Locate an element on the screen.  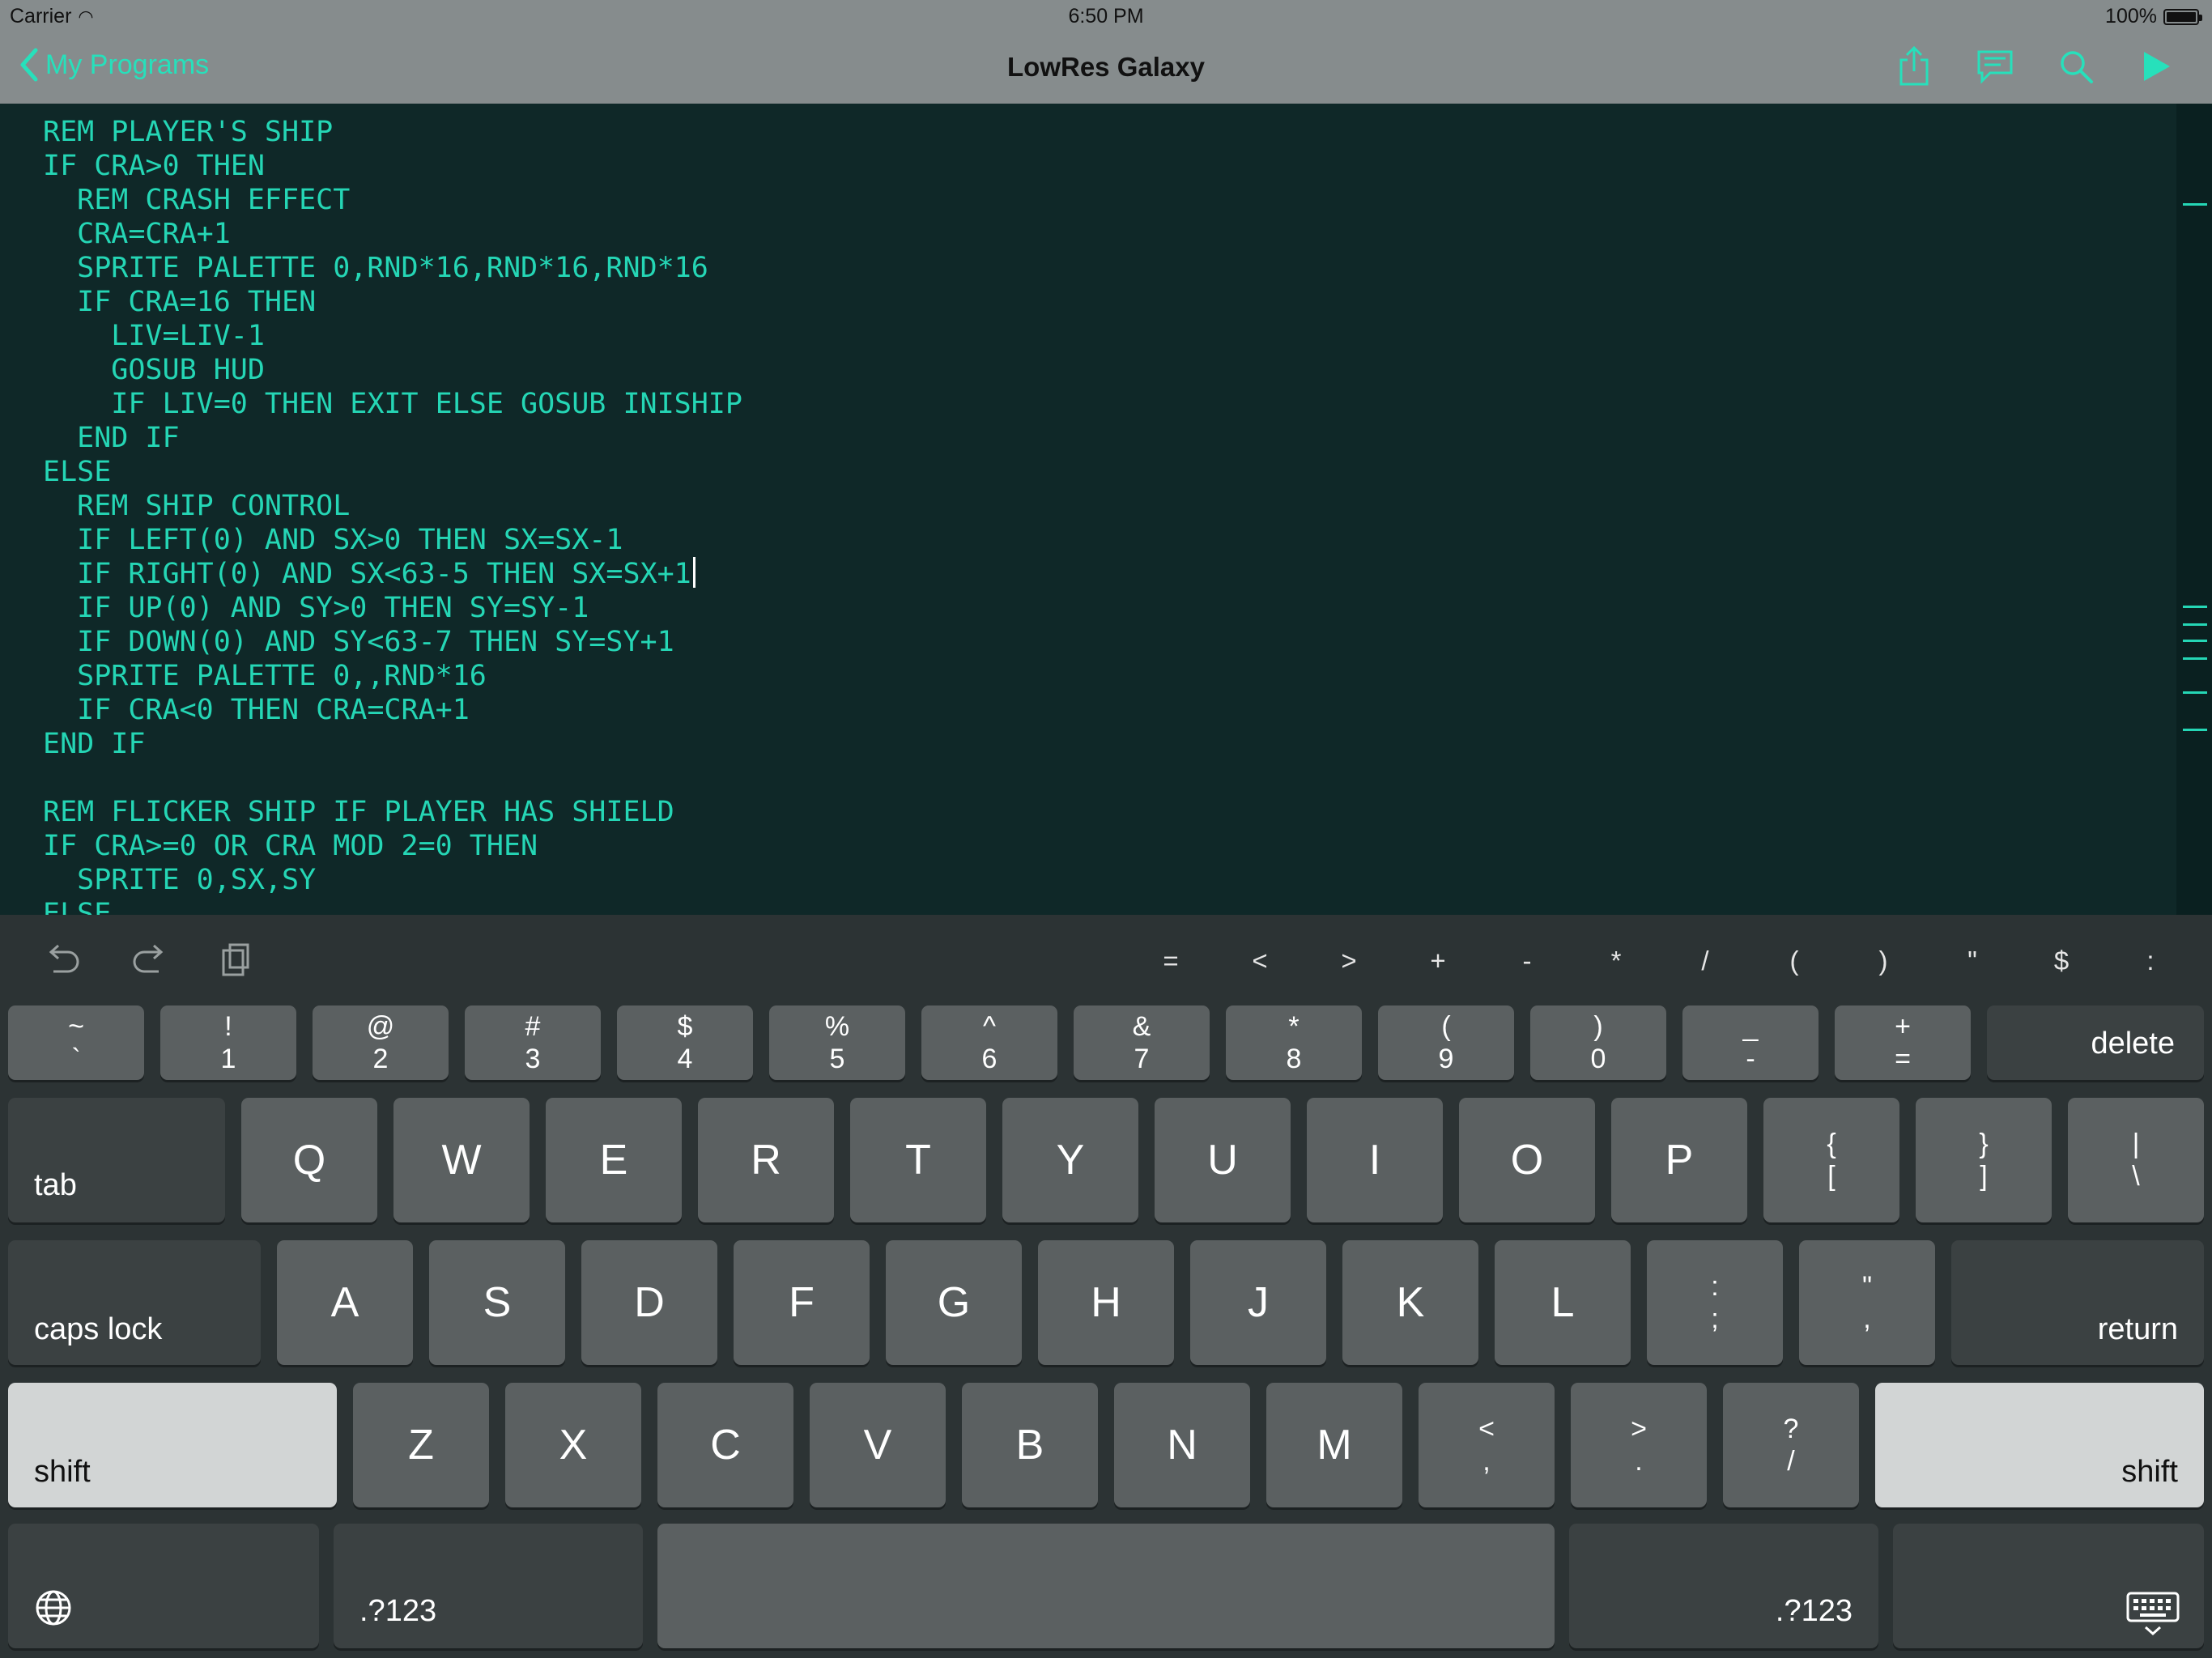
symbol-key: $ is located at coordinates (2062, 961).